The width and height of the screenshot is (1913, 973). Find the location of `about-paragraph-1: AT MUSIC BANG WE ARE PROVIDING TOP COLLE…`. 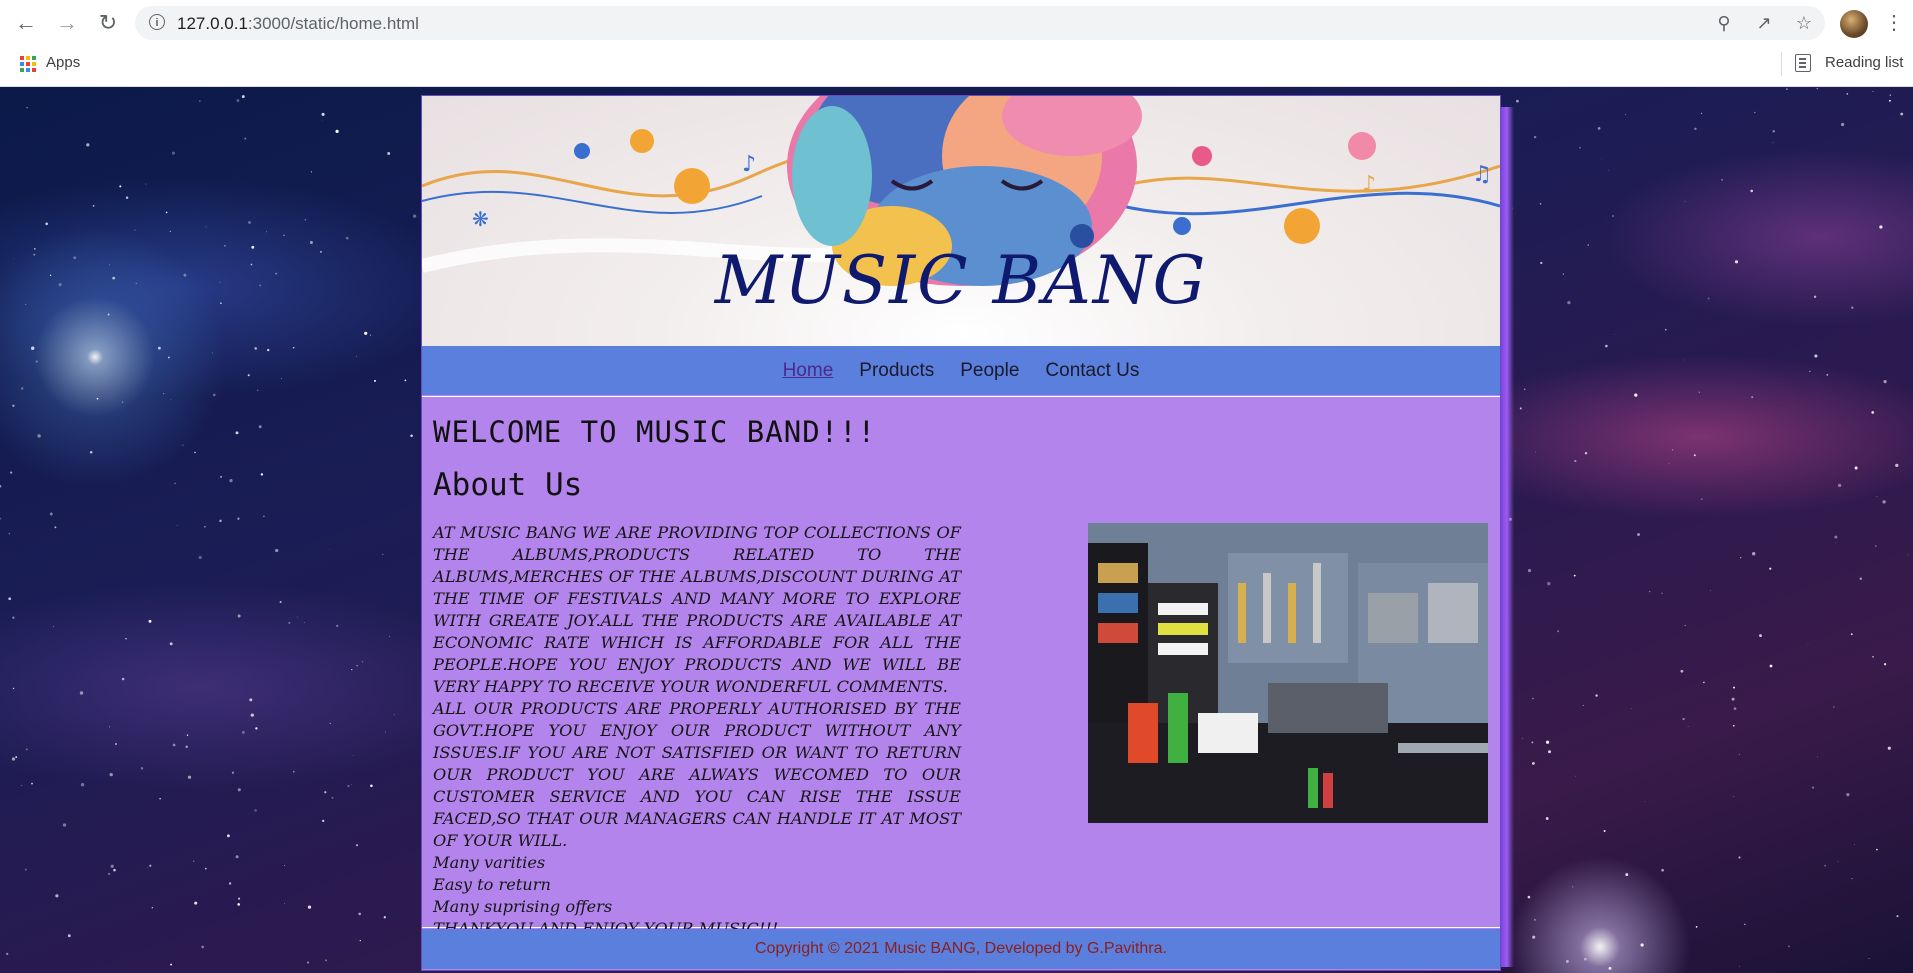

about-paragraph-1: AT MUSIC BANG WE ARE PROVIDING TOP COLLE… is located at coordinates (697, 609).